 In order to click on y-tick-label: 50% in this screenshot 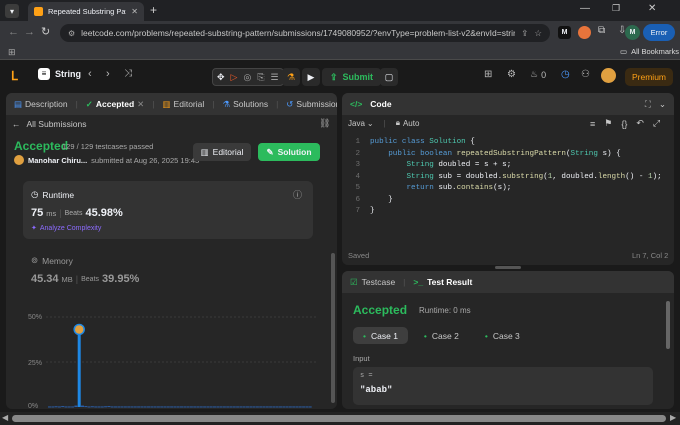, I will do `click(35, 317)`.